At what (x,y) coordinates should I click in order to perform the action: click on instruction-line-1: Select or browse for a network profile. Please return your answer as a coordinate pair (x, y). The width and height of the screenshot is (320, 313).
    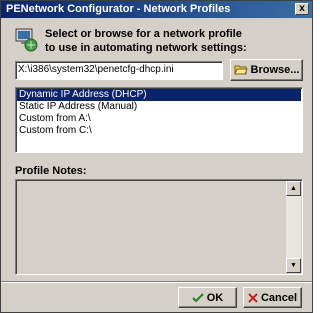
    Looking at the image, I should click on (143, 34).